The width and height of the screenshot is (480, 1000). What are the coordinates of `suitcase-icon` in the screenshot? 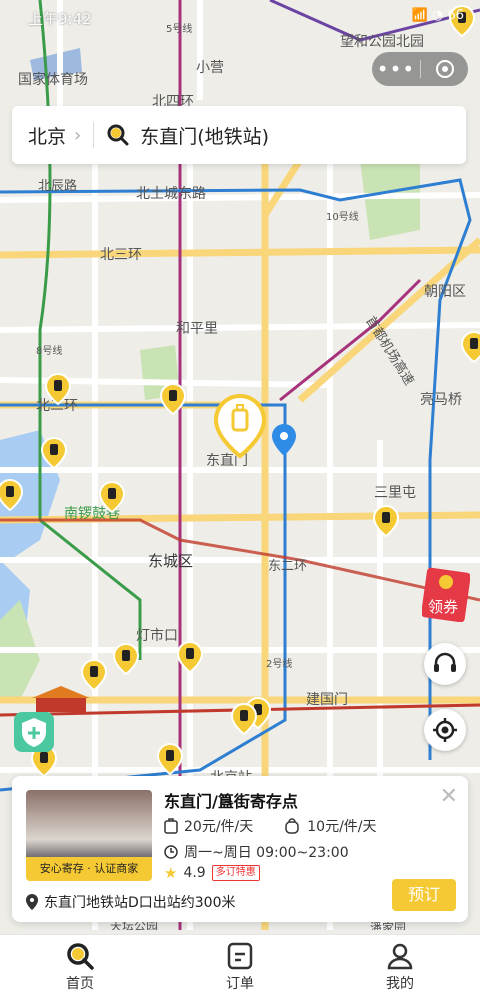 It's located at (171, 826).